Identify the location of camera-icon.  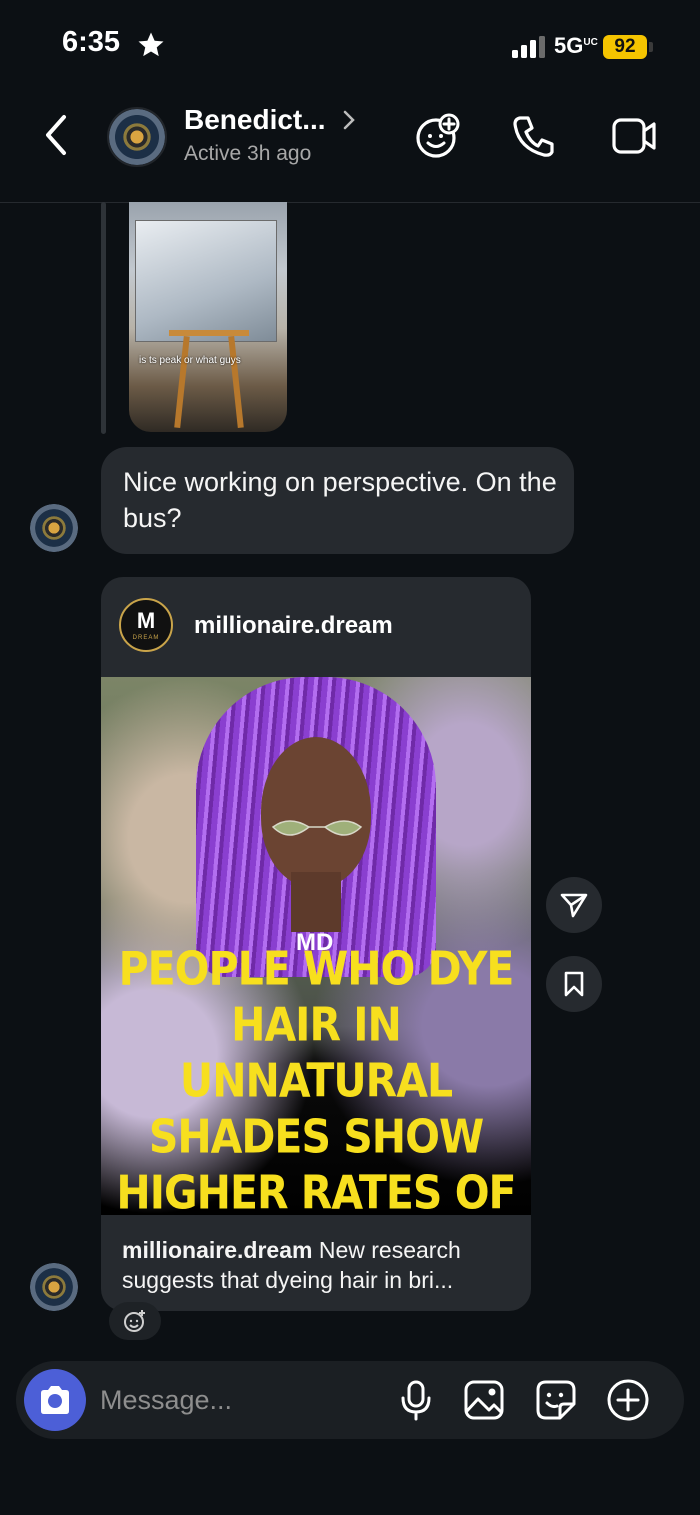
(55, 1400).